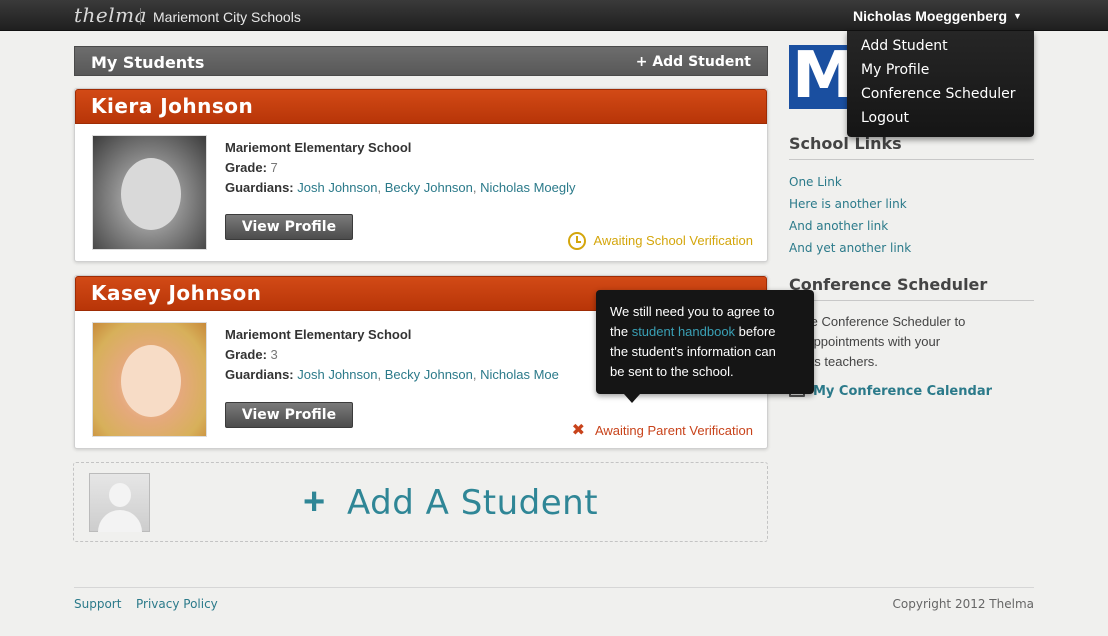 The height and width of the screenshot is (636, 1108). What do you see at coordinates (673, 430) in the screenshot?
I see `status-text: Awaiting Parent Verification` at bounding box center [673, 430].